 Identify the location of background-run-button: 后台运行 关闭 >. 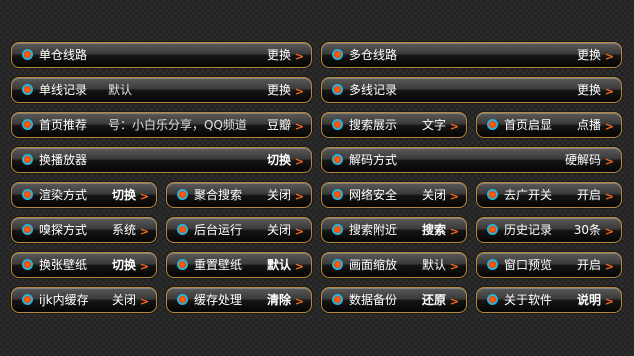
(239, 230).